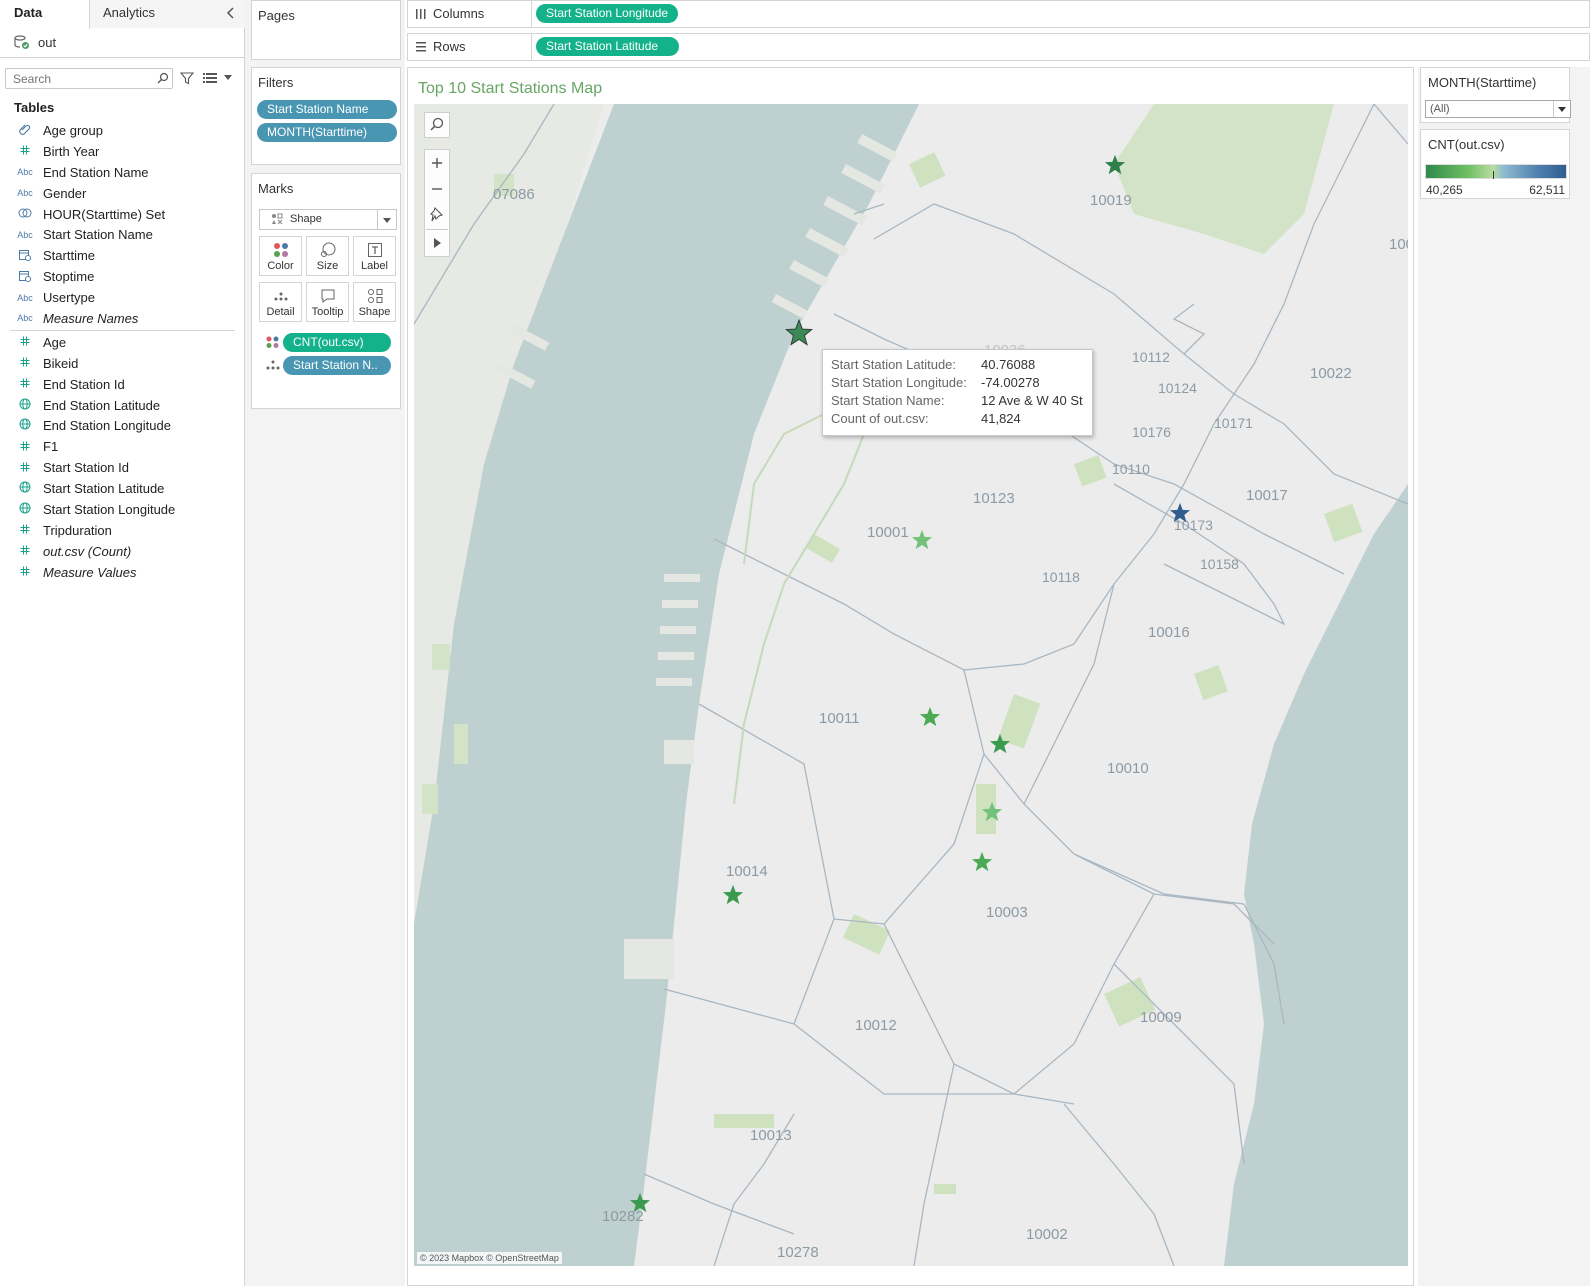 The width and height of the screenshot is (1590, 1286). I want to click on detail-button: Detail, so click(280, 302).